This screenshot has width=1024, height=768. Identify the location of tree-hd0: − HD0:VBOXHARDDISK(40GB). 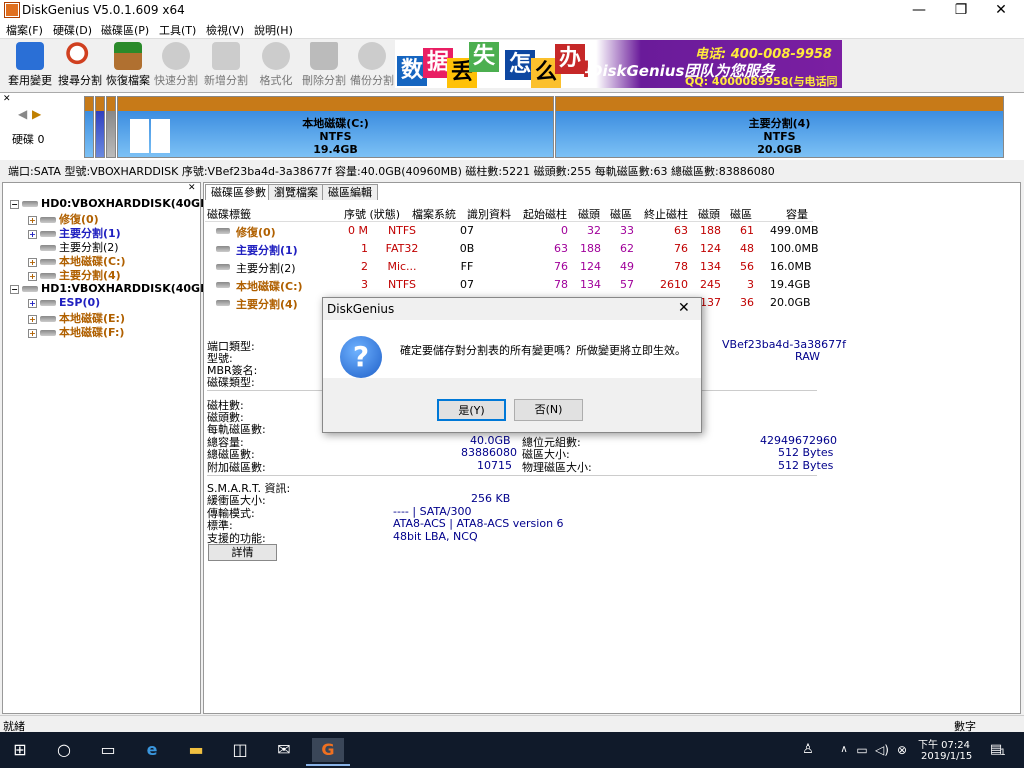
(112, 203).